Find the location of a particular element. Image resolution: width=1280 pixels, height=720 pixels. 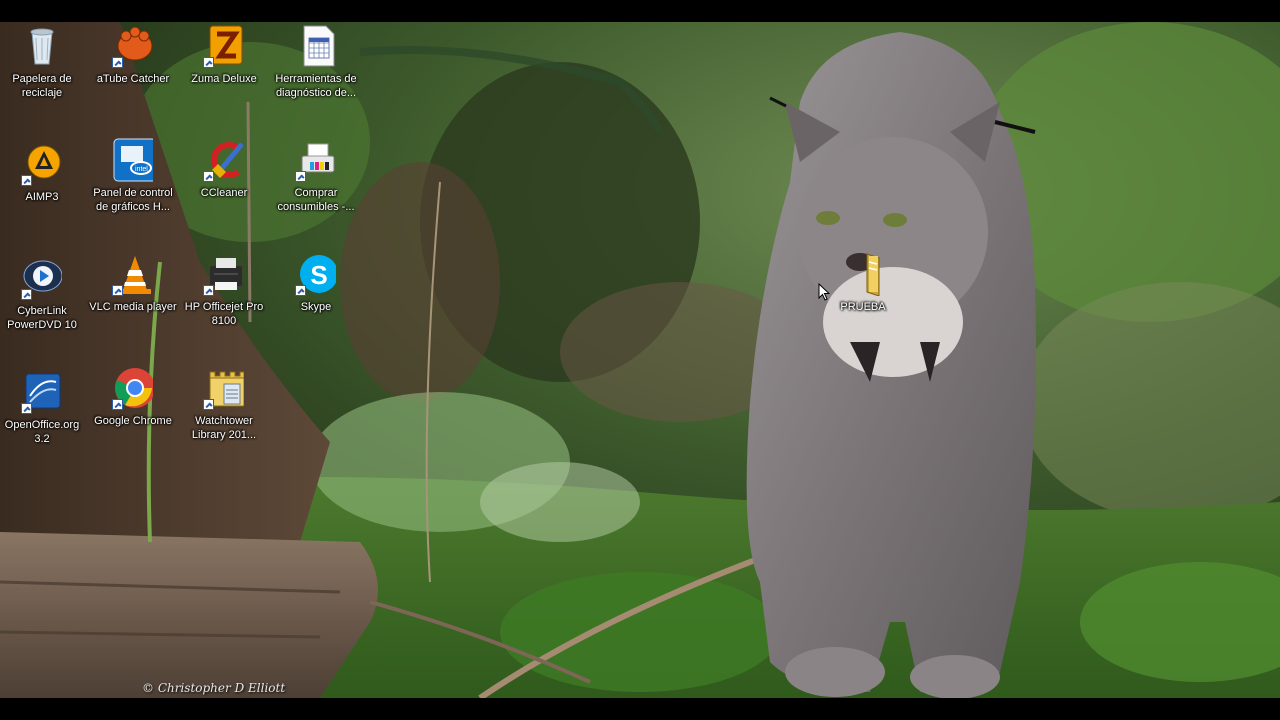

icon-label: Google Chrome is located at coordinates (133, 421).